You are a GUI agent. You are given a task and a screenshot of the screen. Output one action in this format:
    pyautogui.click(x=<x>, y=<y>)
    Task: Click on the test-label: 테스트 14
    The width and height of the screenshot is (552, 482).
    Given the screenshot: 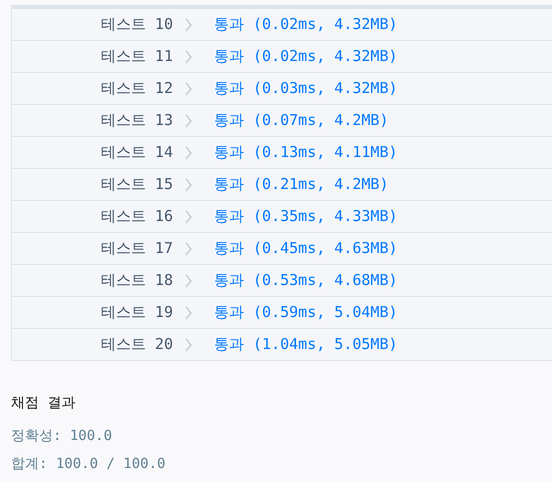 What is the action you would take?
    pyautogui.click(x=136, y=153)
    